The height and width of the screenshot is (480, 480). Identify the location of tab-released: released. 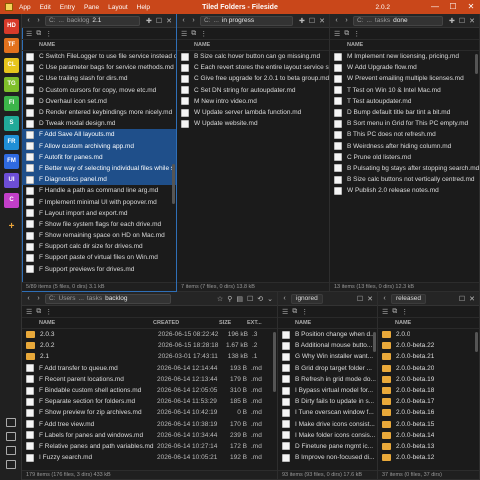
(408, 298).